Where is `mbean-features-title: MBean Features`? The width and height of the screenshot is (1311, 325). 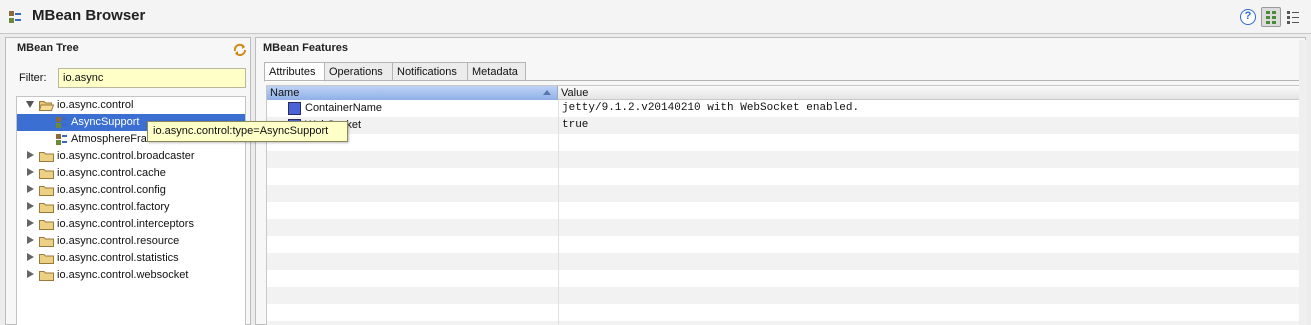 mbean-features-title: MBean Features is located at coordinates (305, 48).